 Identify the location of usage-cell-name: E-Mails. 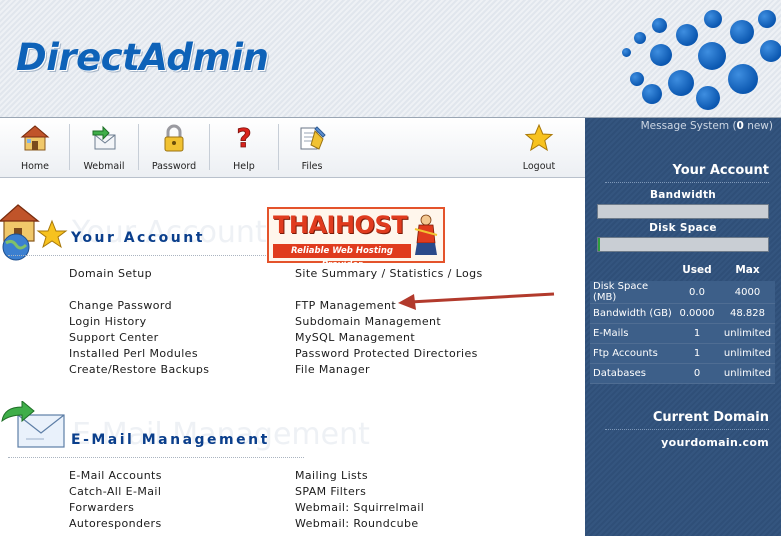
(632, 333).